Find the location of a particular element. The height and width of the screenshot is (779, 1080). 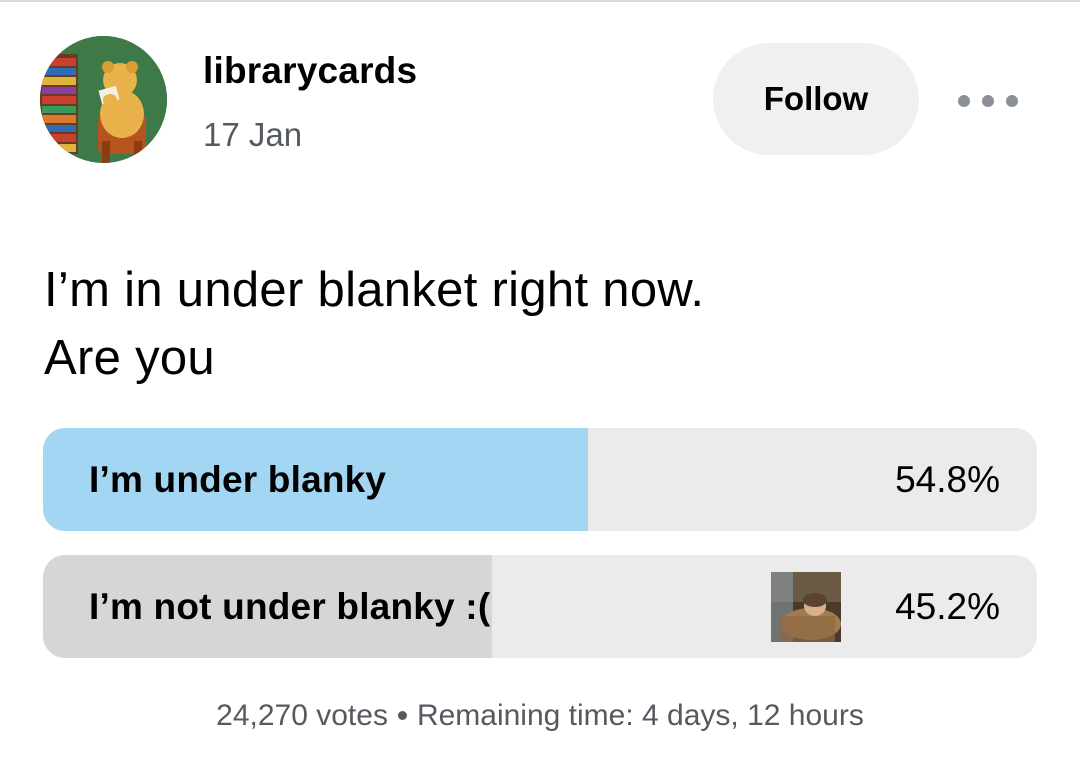

post-date: 17 Jan is located at coordinates (253, 134).